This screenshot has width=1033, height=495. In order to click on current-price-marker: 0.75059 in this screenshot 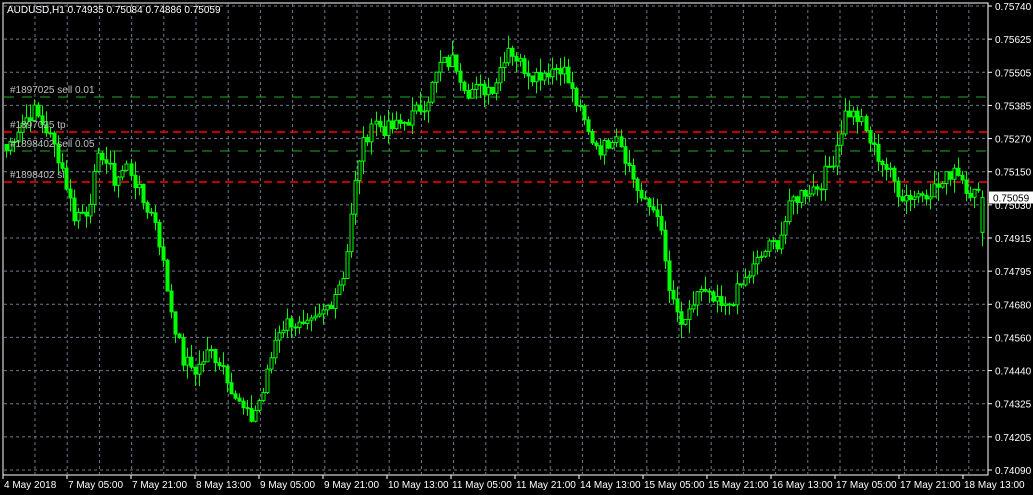, I will do `click(1011, 198)`.